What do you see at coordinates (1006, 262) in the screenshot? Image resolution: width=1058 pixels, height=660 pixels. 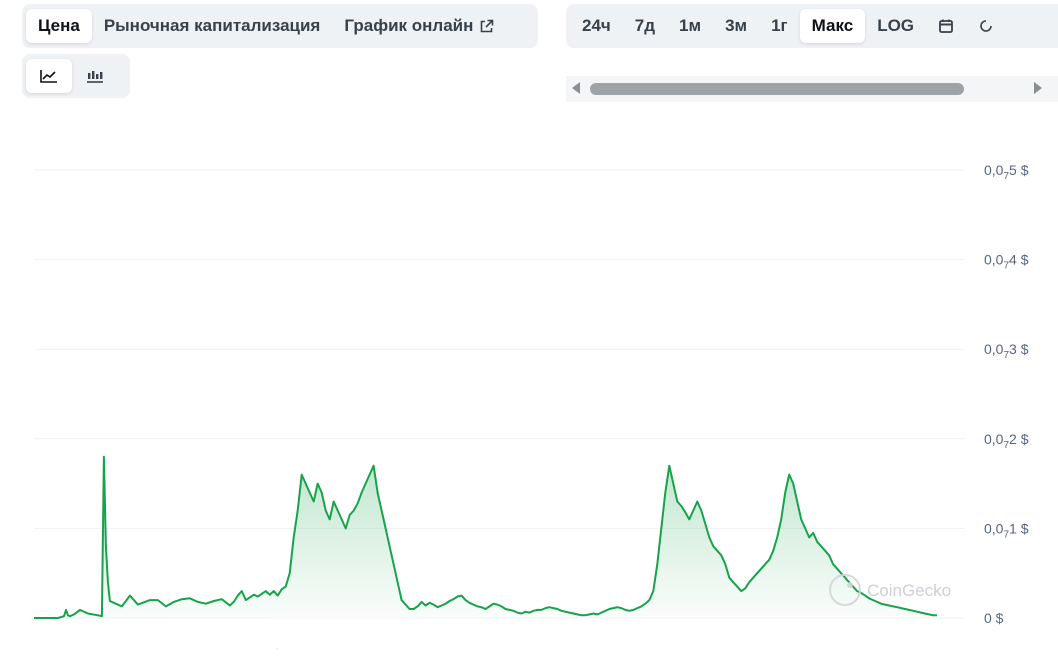 I see `y-tick-label: 0,074 $` at bounding box center [1006, 262].